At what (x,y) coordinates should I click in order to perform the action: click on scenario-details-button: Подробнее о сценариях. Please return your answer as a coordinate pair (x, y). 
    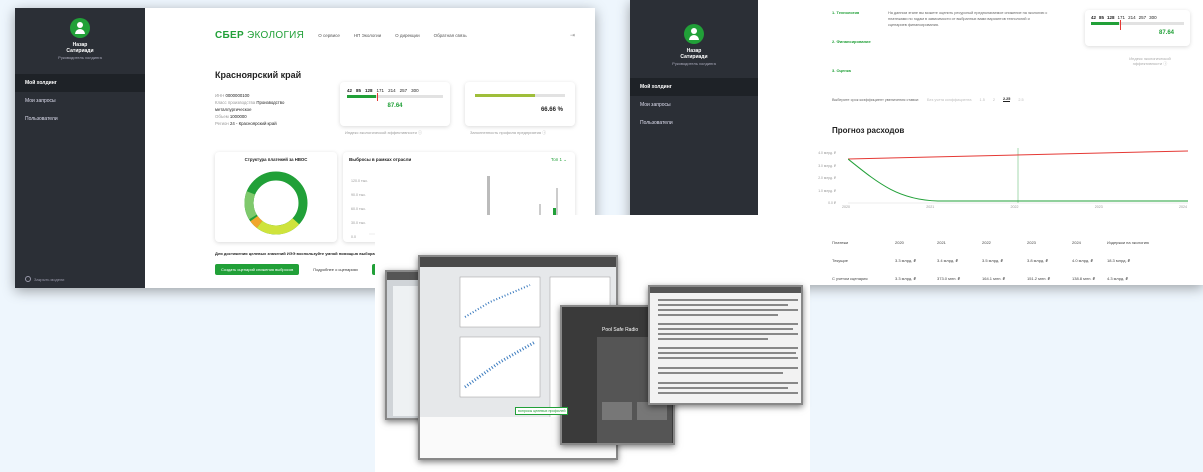
    Looking at the image, I should click on (335, 269).